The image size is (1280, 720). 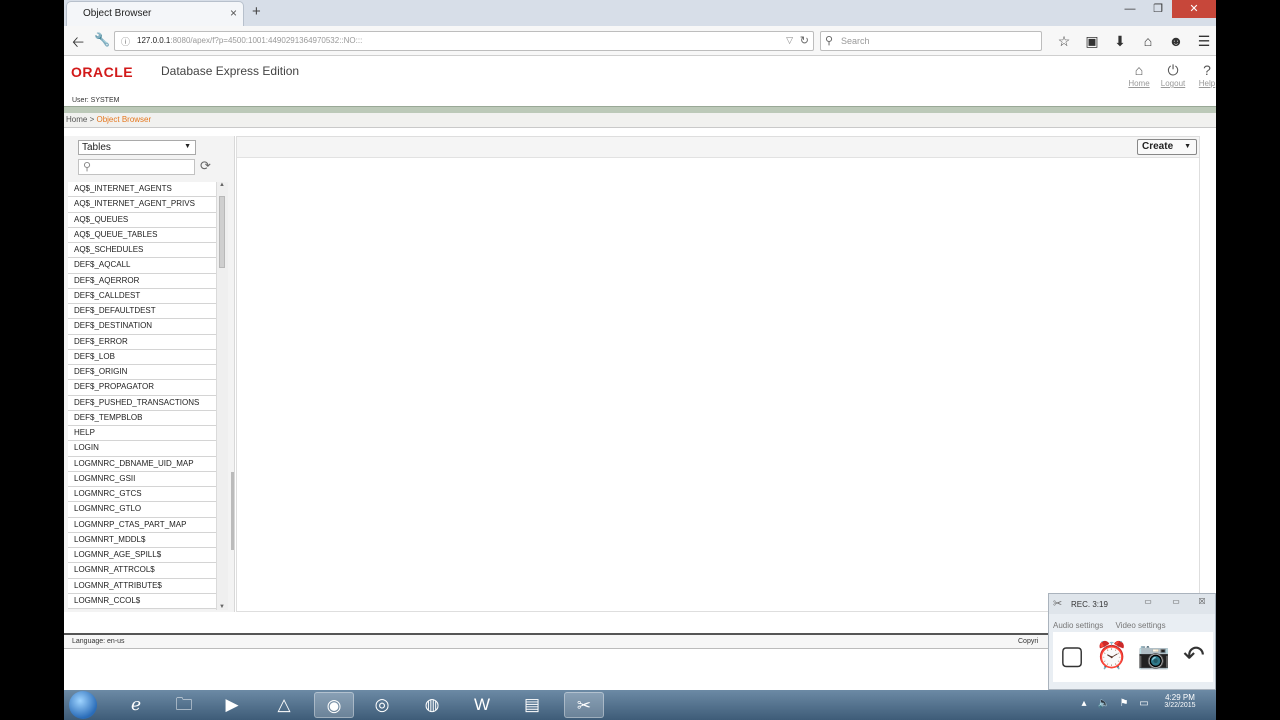 What do you see at coordinates (1139, 83) in the screenshot?
I see `home-link-label: Home` at bounding box center [1139, 83].